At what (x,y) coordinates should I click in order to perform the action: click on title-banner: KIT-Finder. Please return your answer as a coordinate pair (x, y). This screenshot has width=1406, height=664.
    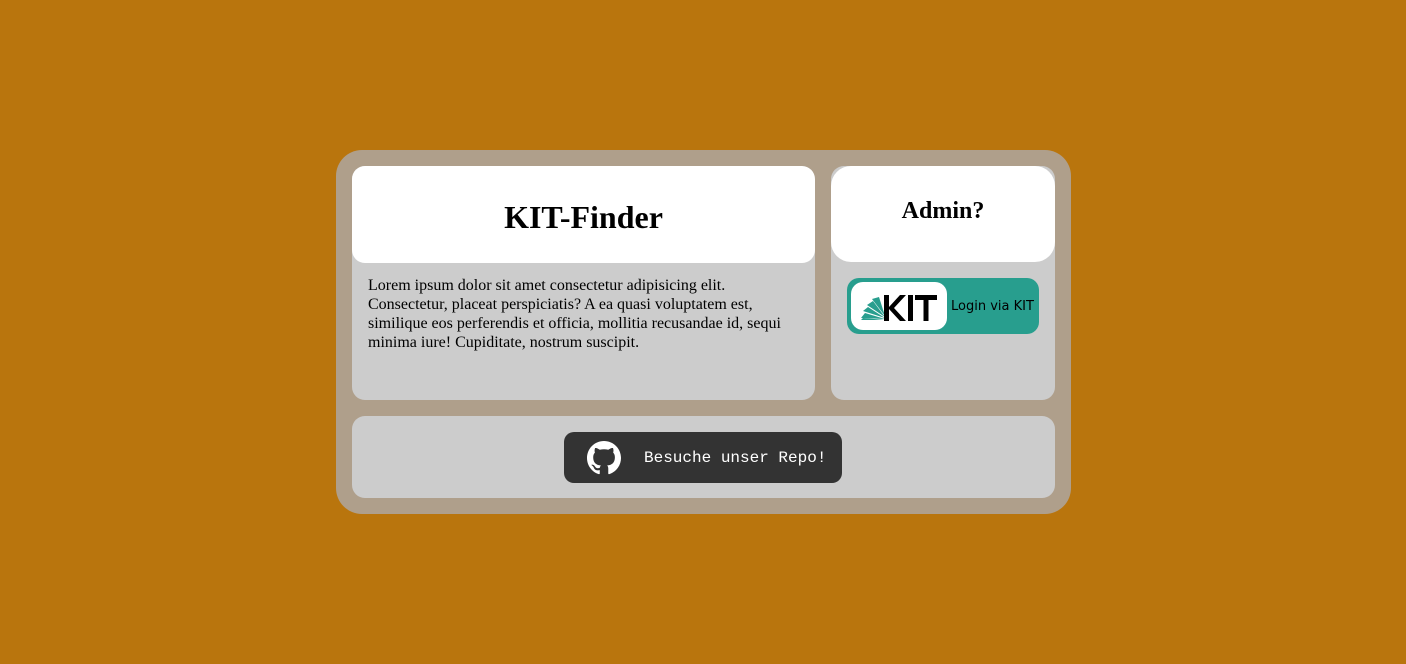
    Looking at the image, I should click on (583, 214).